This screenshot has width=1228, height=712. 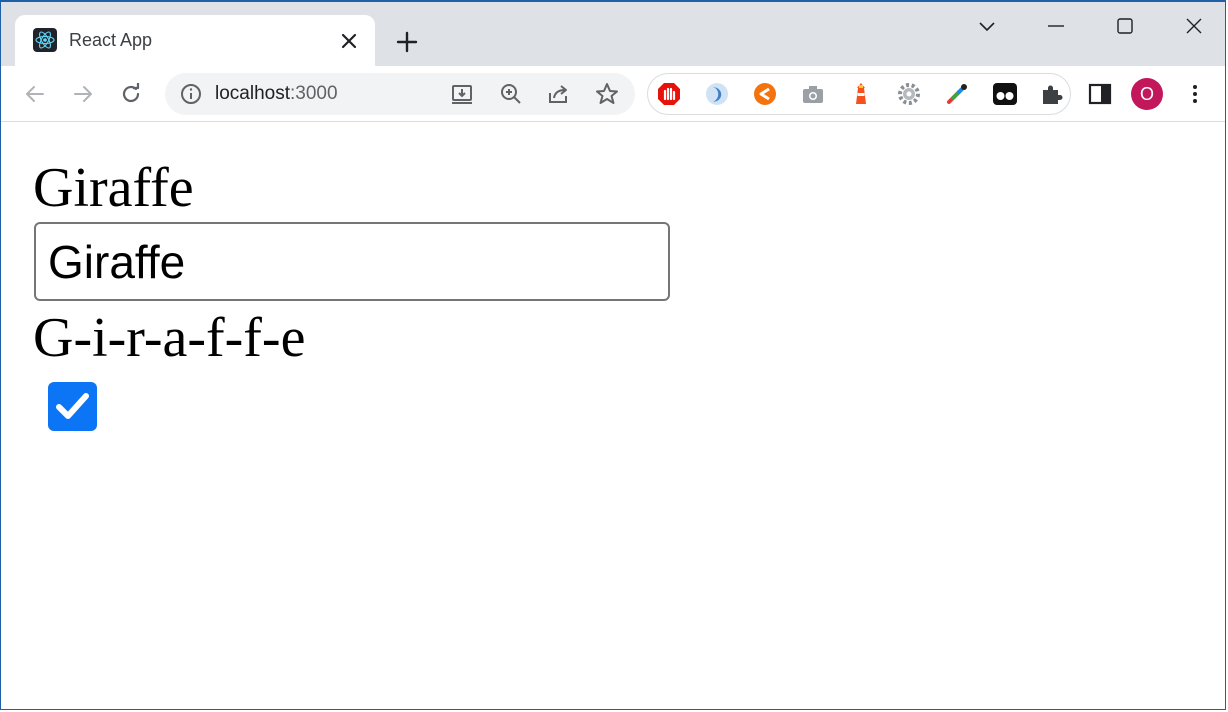 I want to click on lighthouse-icon, so click(x=861, y=94).